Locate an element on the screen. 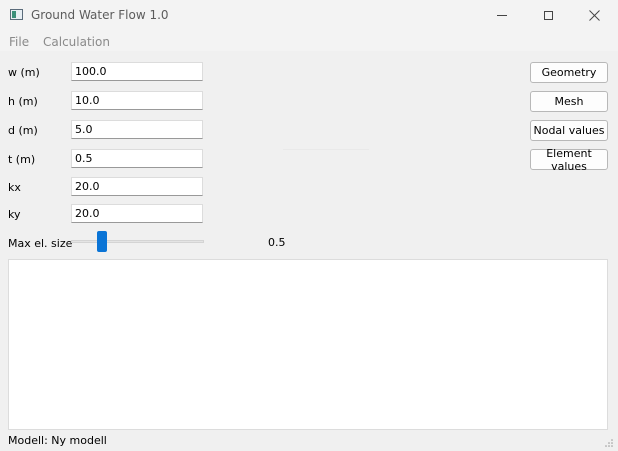 The height and width of the screenshot is (451, 618). app-icon is located at coordinates (16, 14).